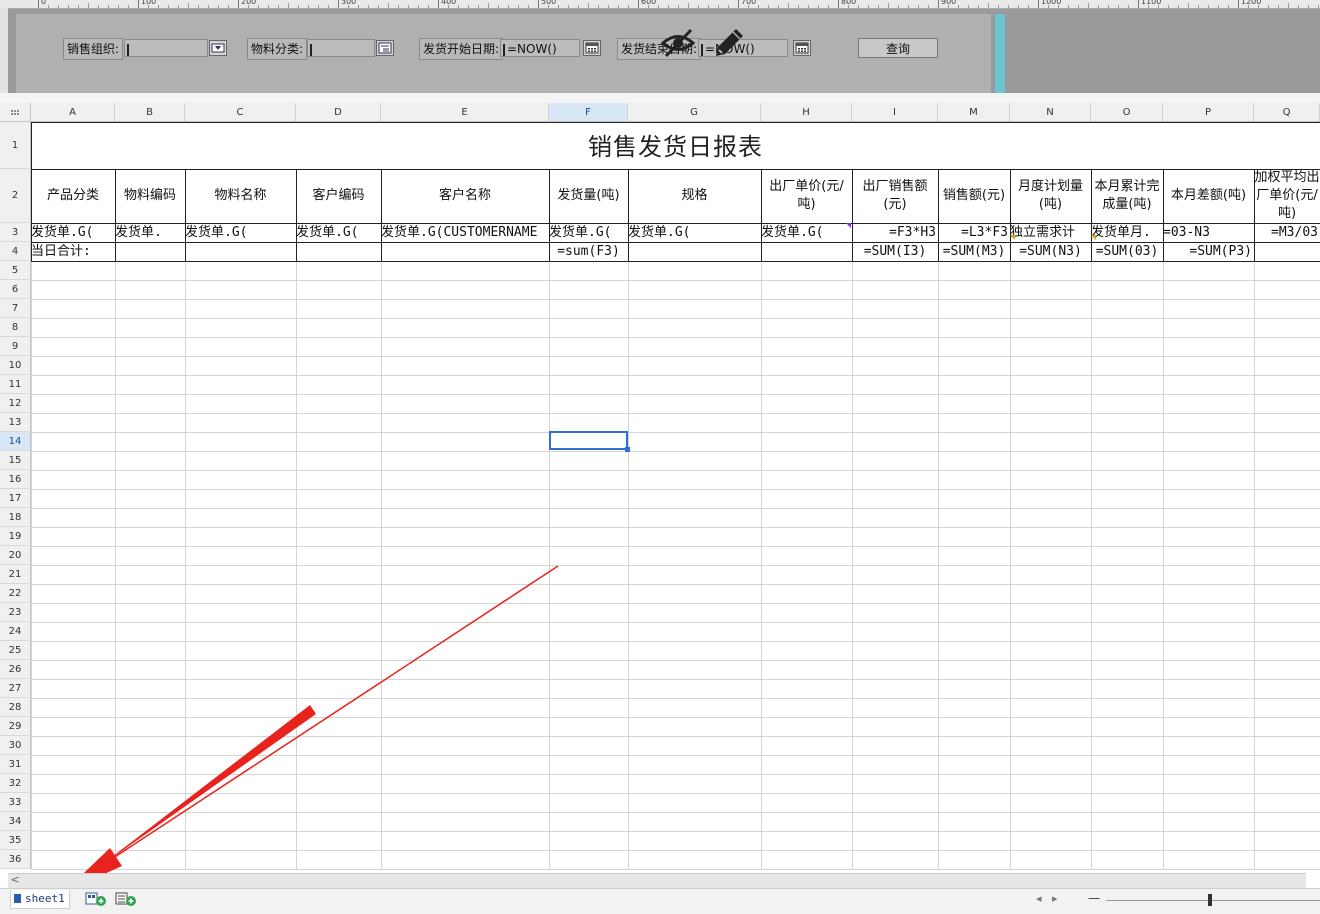 The height and width of the screenshot is (914, 1320). Describe the element at coordinates (96, 899) in the screenshot. I see `add-sheet-icon` at that location.